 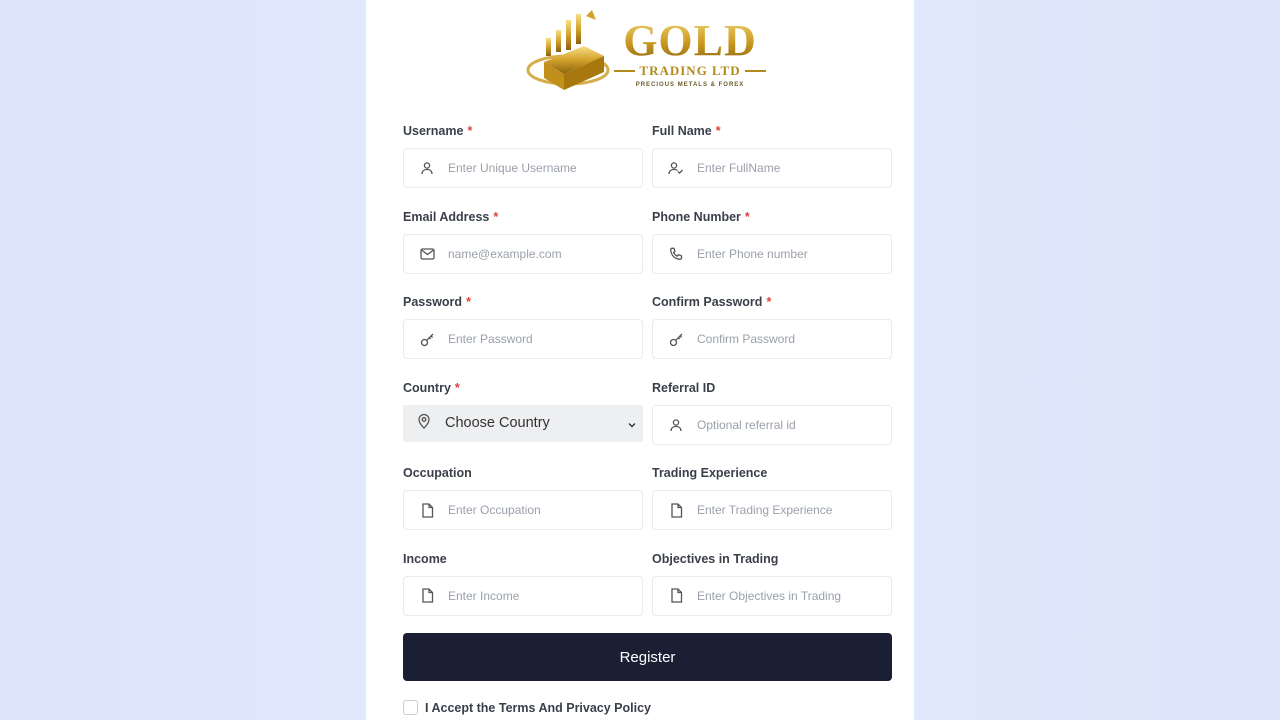 What do you see at coordinates (538, 253) in the screenshot?
I see `email-input` at bounding box center [538, 253].